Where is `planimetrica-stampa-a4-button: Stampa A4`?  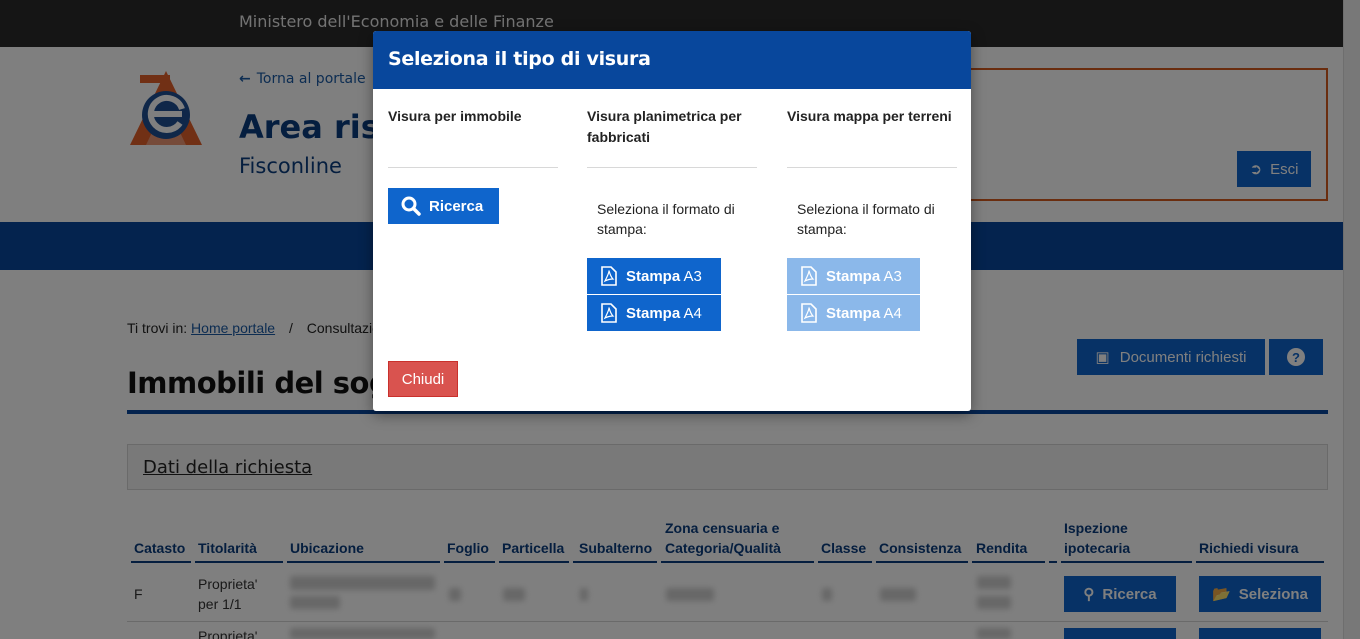
planimetrica-stampa-a4-button: Stampa A4 is located at coordinates (654, 313).